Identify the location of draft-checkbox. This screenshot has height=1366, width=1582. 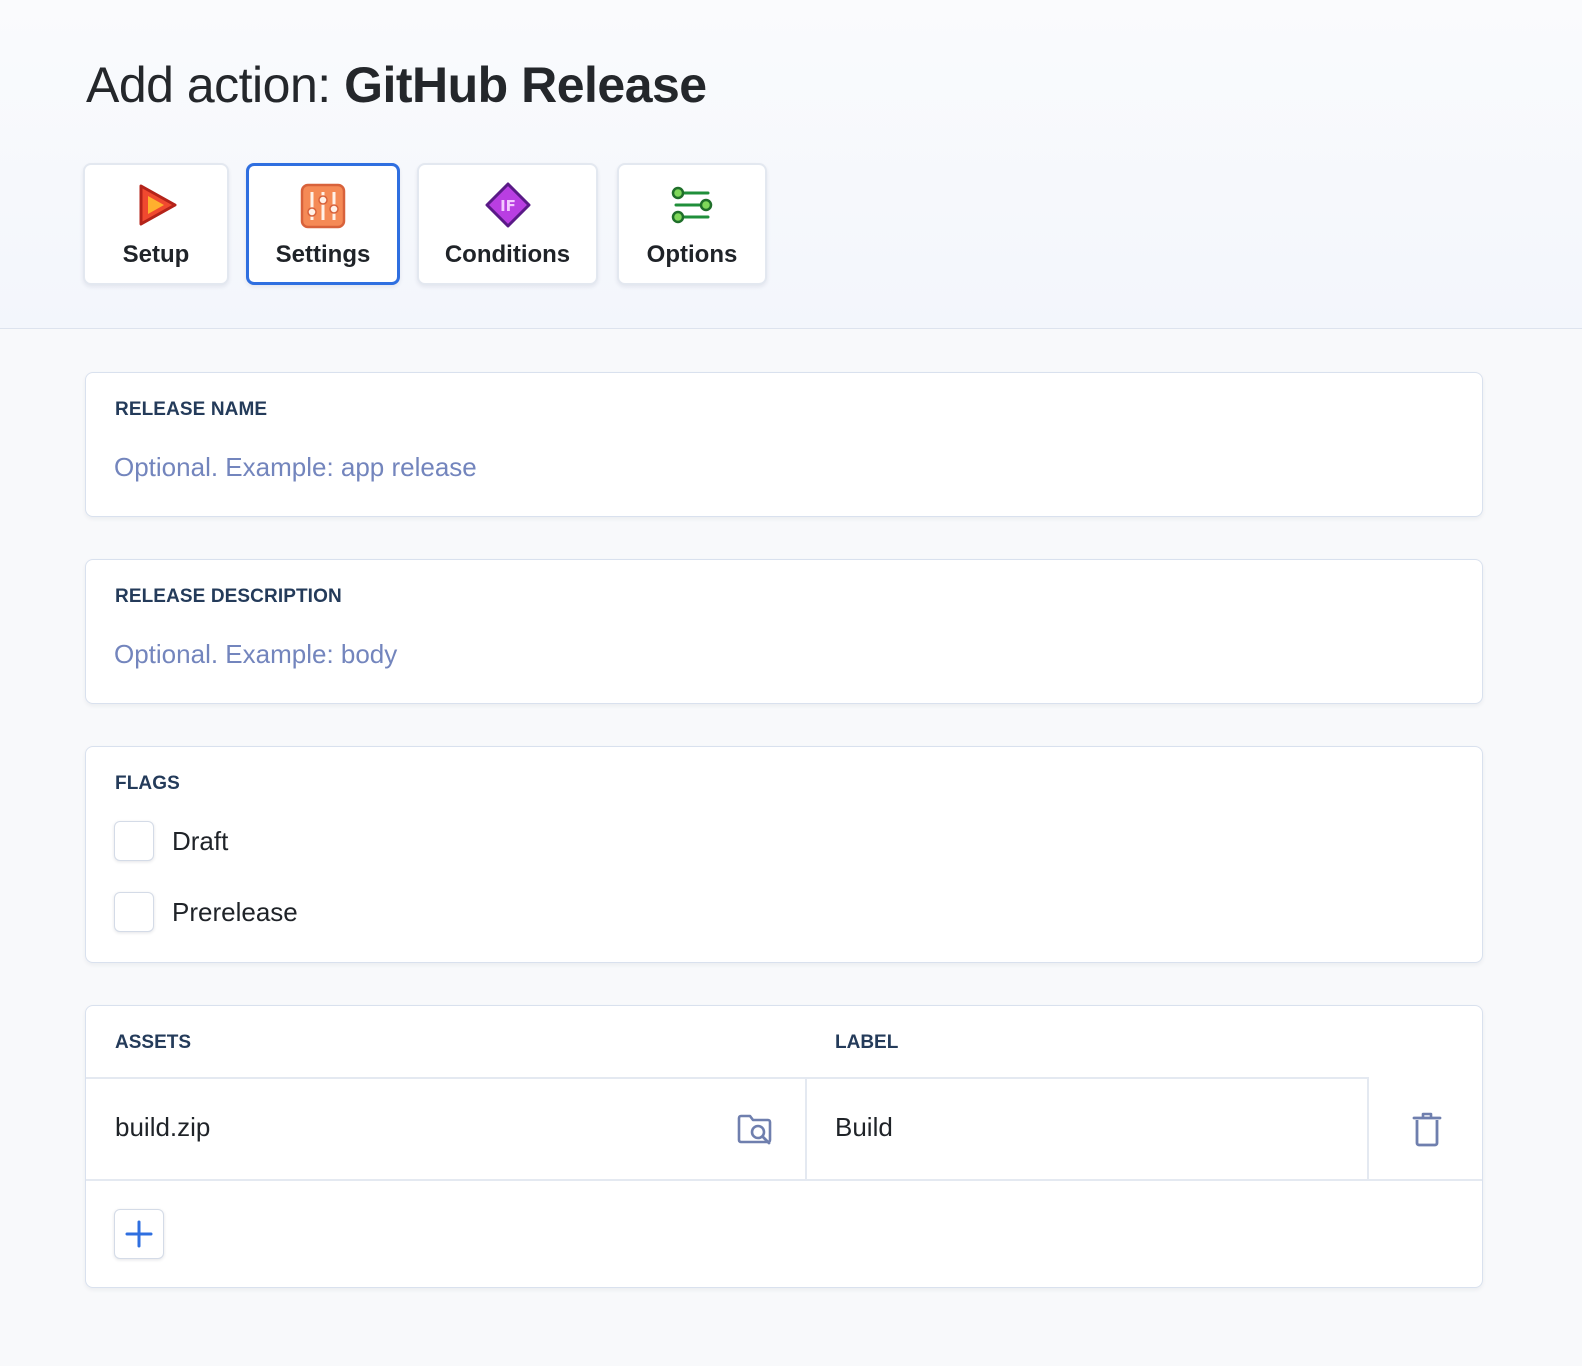
(134, 841).